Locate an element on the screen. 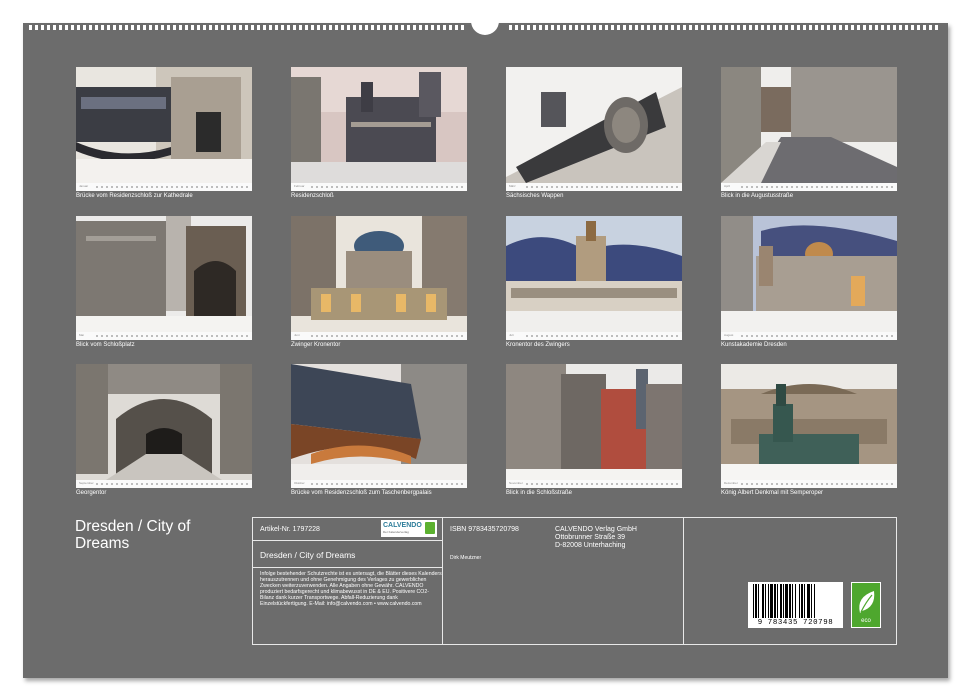 The width and height of the screenshot is (971, 700). photo-thumbnail: März is located at coordinates (594, 129).